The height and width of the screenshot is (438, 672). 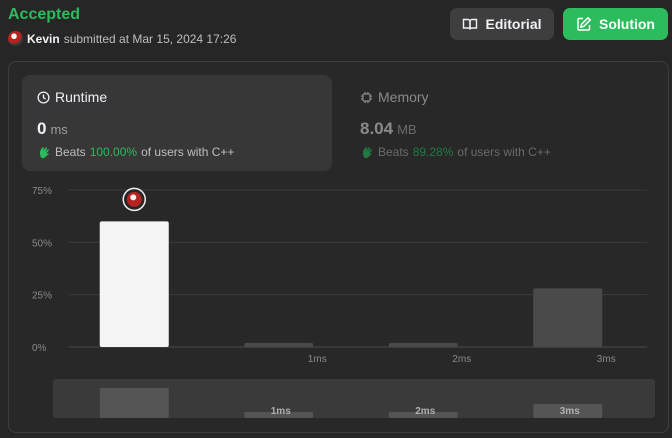 What do you see at coordinates (366, 97) in the screenshot?
I see `chip-icon` at bounding box center [366, 97].